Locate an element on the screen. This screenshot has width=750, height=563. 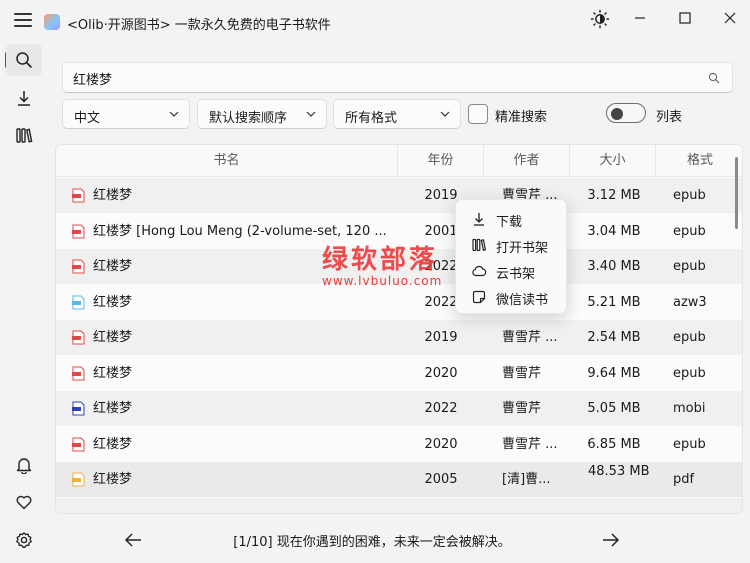
book-size-cell: 9.64 MB is located at coordinates (614, 373).